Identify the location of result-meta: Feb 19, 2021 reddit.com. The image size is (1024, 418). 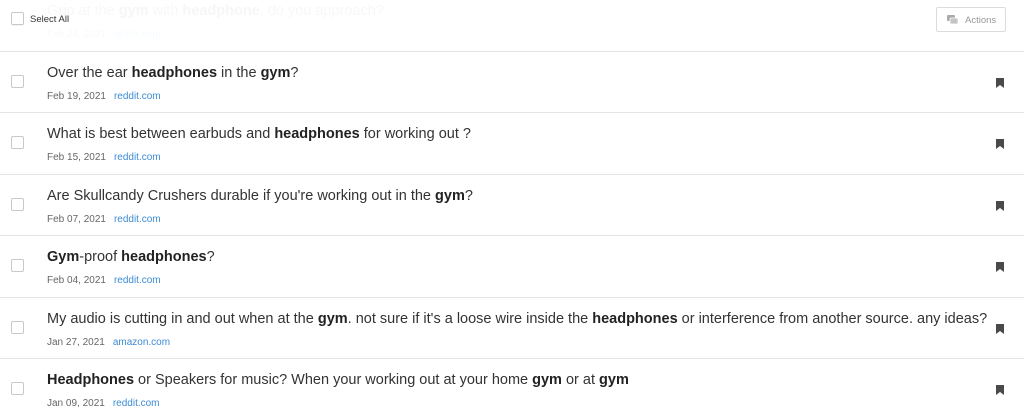
(104, 96).